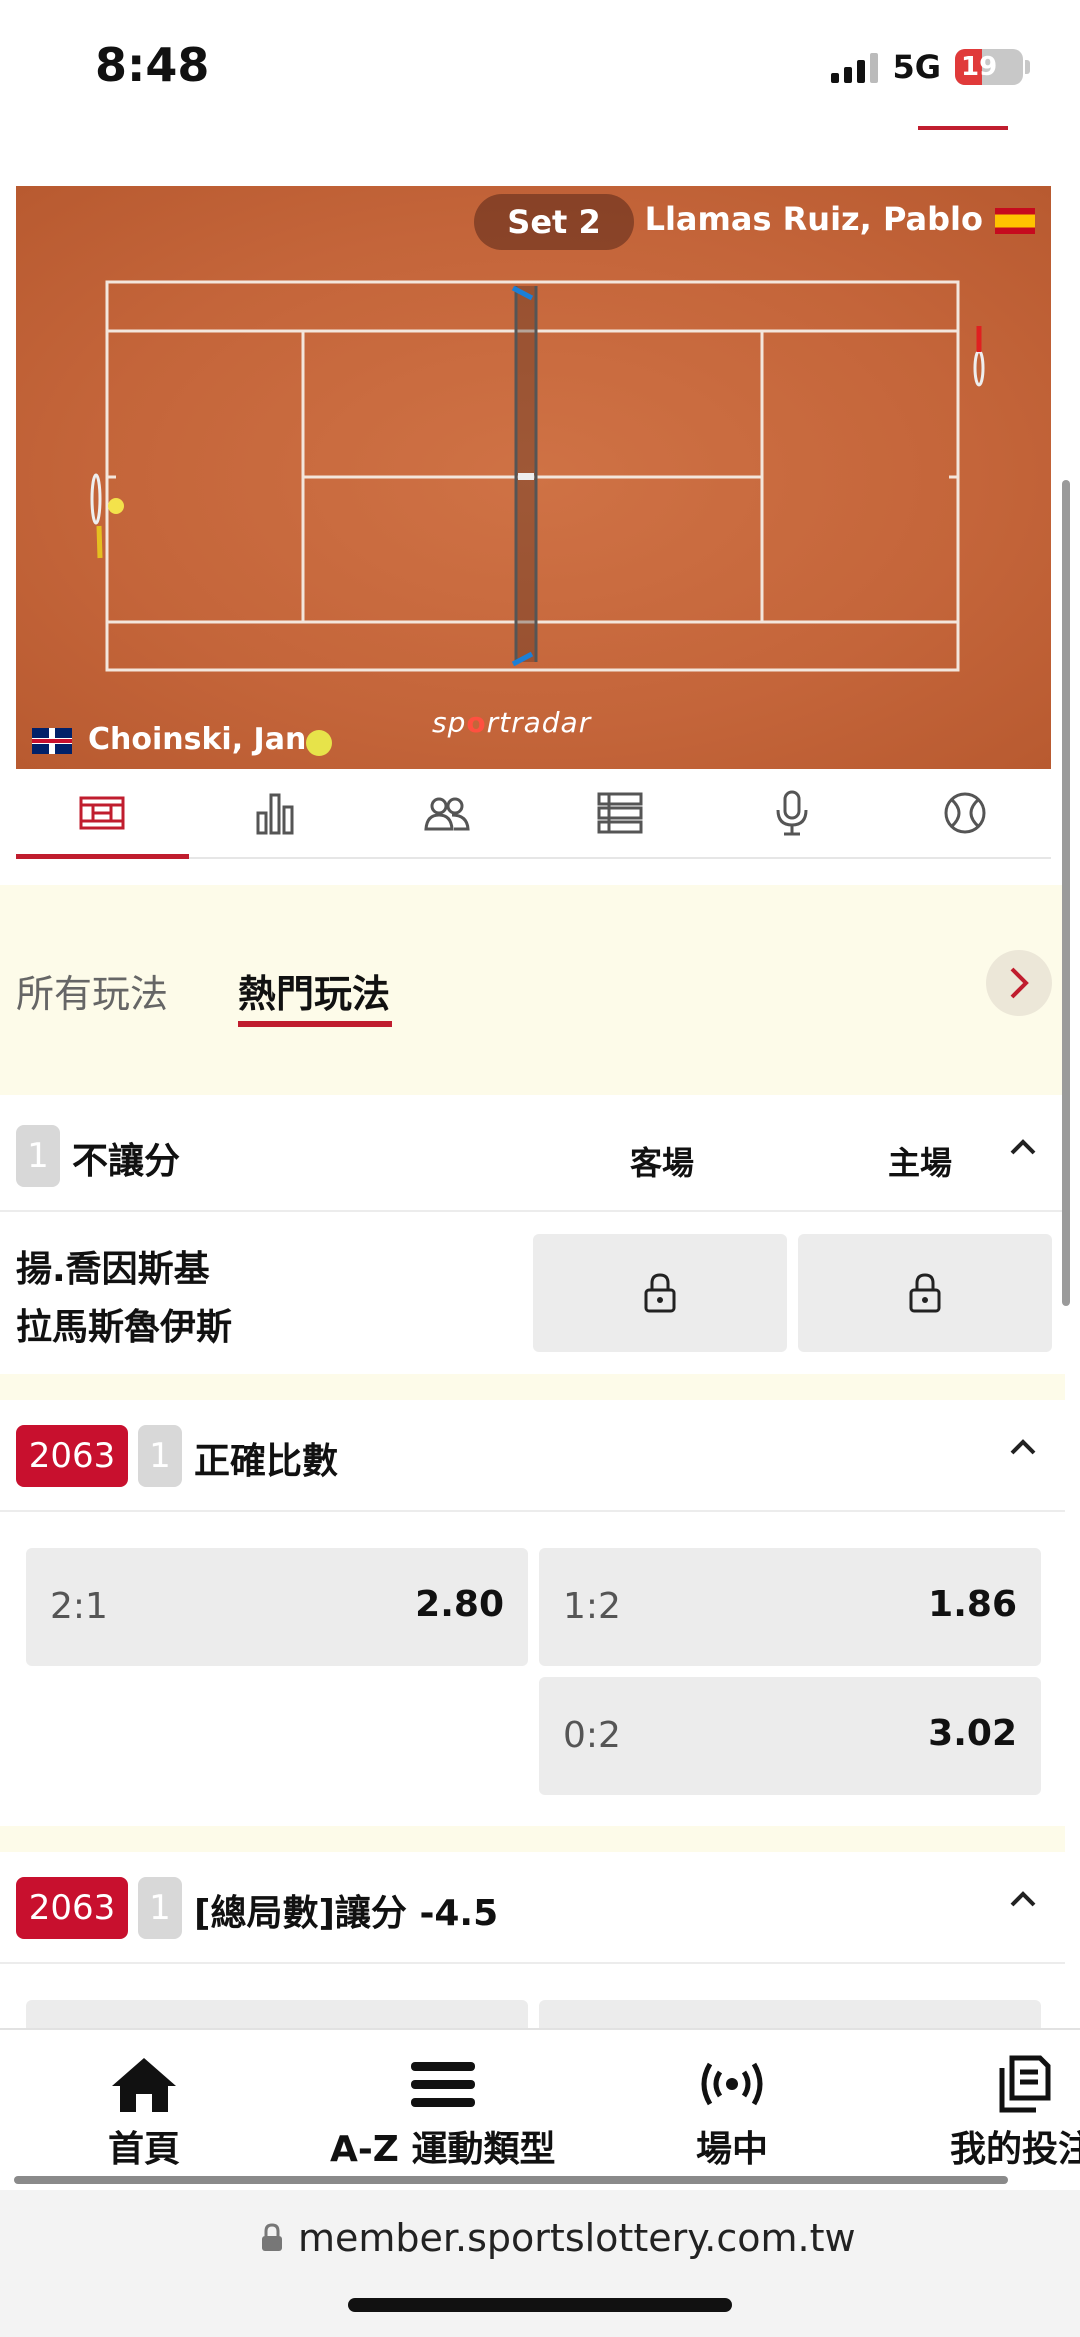 This screenshot has width=1080, height=2337. I want to click on player-top-name: Llamas Ruiz, Pablo, so click(813, 219).